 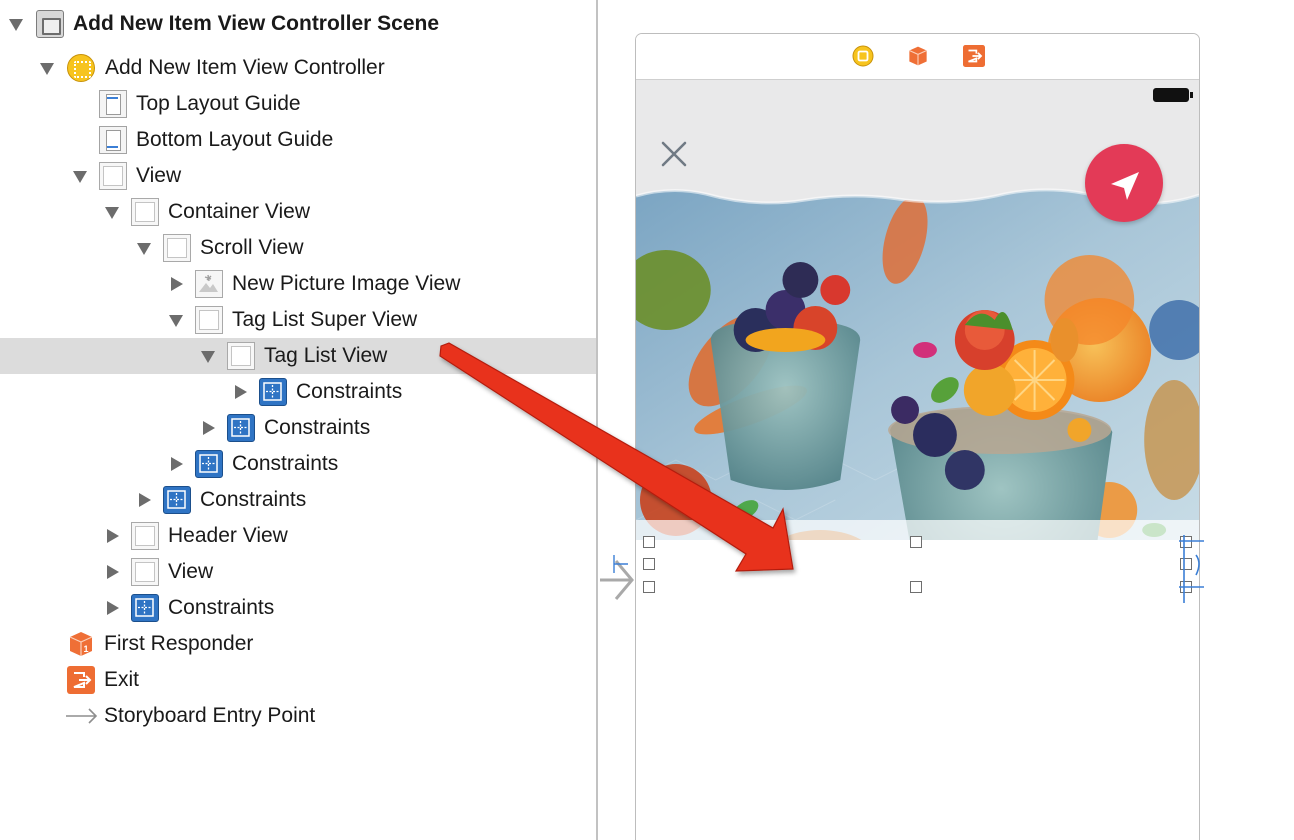 What do you see at coordinates (252, 247) in the screenshot?
I see `outline-item-label: Scroll View` at bounding box center [252, 247].